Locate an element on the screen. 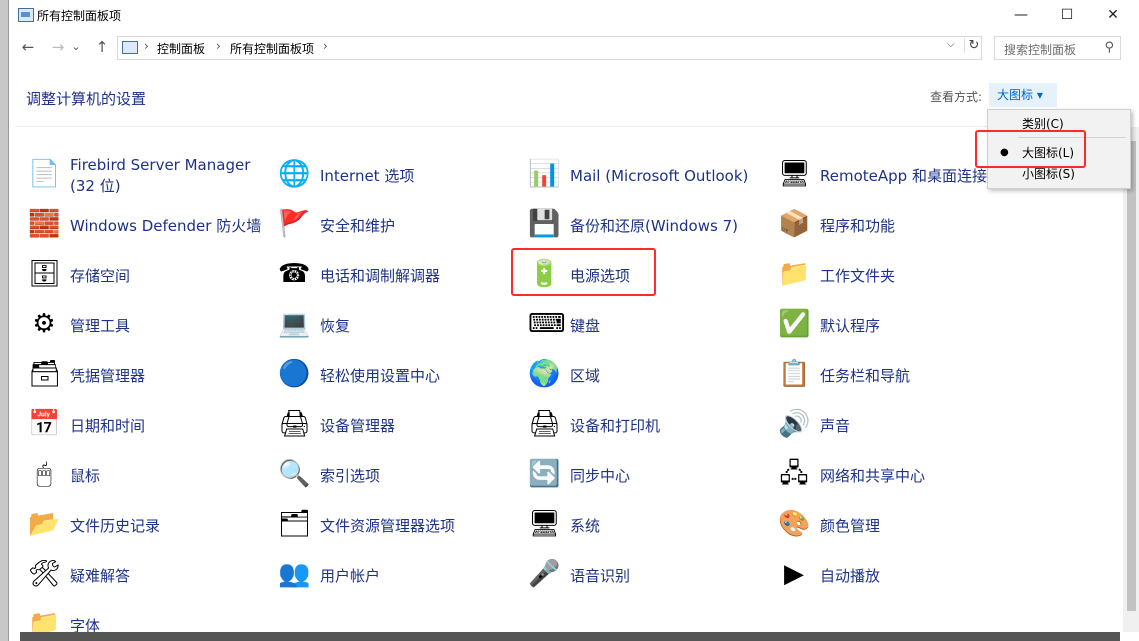 This screenshot has height=641, width=1139. item-label: 任务栏和导航 is located at coordinates (924, 376).